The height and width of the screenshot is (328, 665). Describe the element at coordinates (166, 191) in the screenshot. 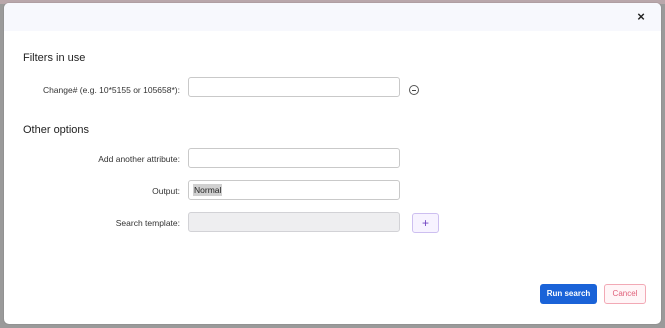

I see `output-label: Output:` at that location.